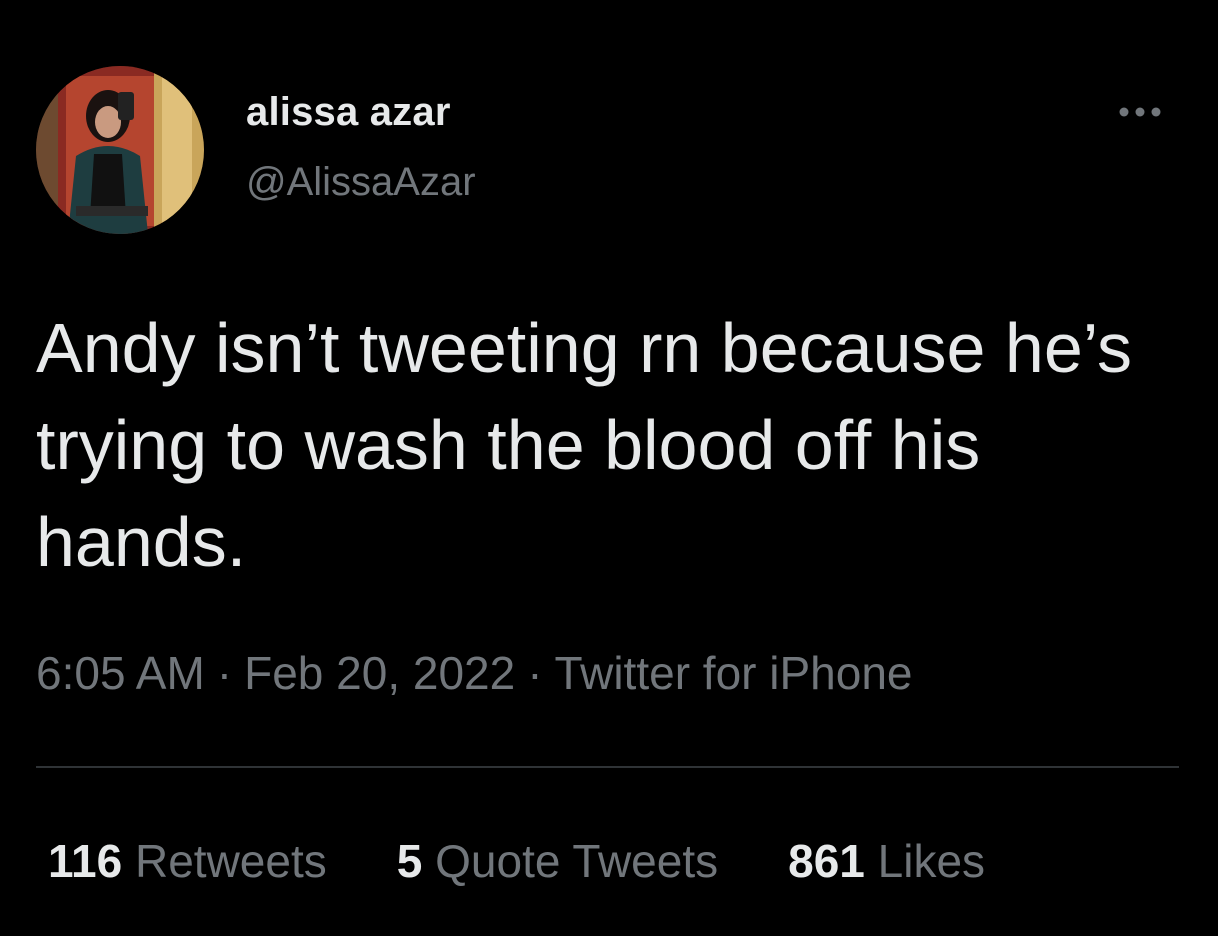  Describe the element at coordinates (120, 673) in the screenshot. I see `tweet-time: 6:05 AM` at that location.